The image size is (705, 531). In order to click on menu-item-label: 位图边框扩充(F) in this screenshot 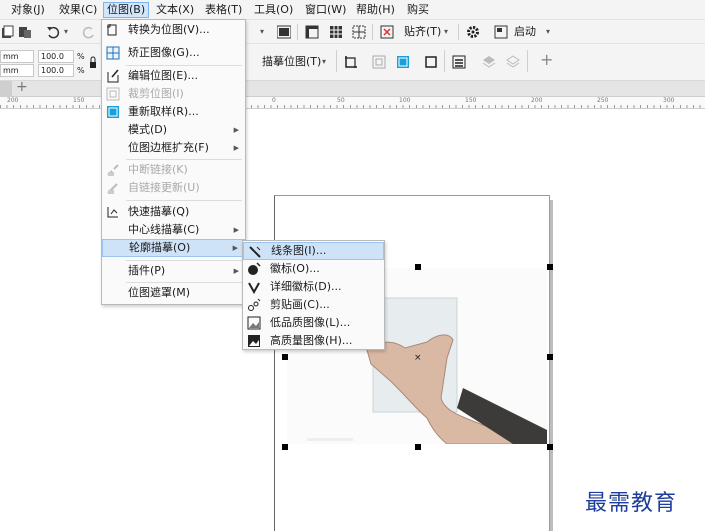, I will do `click(168, 147)`.